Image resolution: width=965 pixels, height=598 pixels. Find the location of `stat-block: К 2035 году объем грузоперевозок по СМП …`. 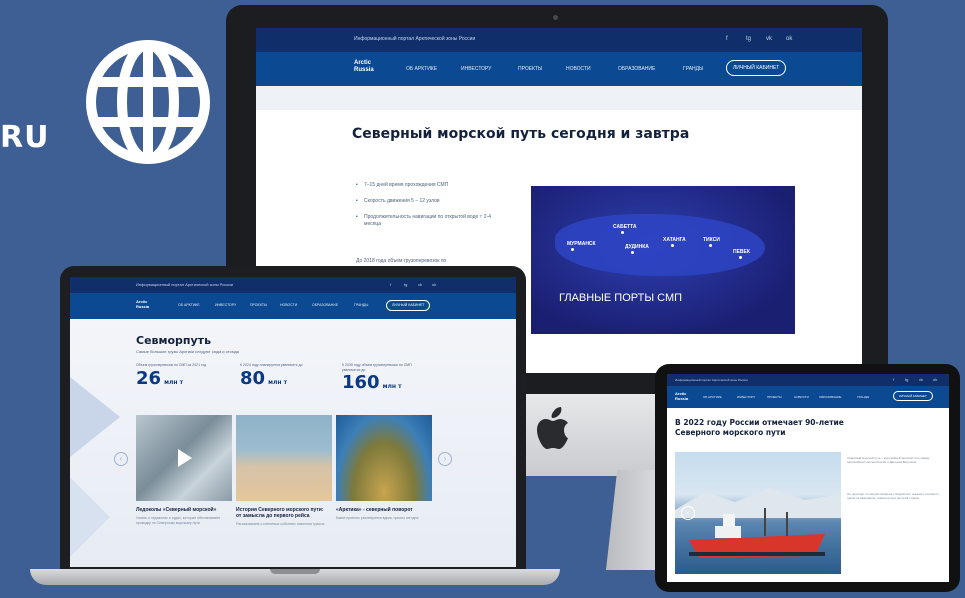

stat-block: К 2035 году объем грузоперевозок по СМП … is located at coordinates (382, 378).